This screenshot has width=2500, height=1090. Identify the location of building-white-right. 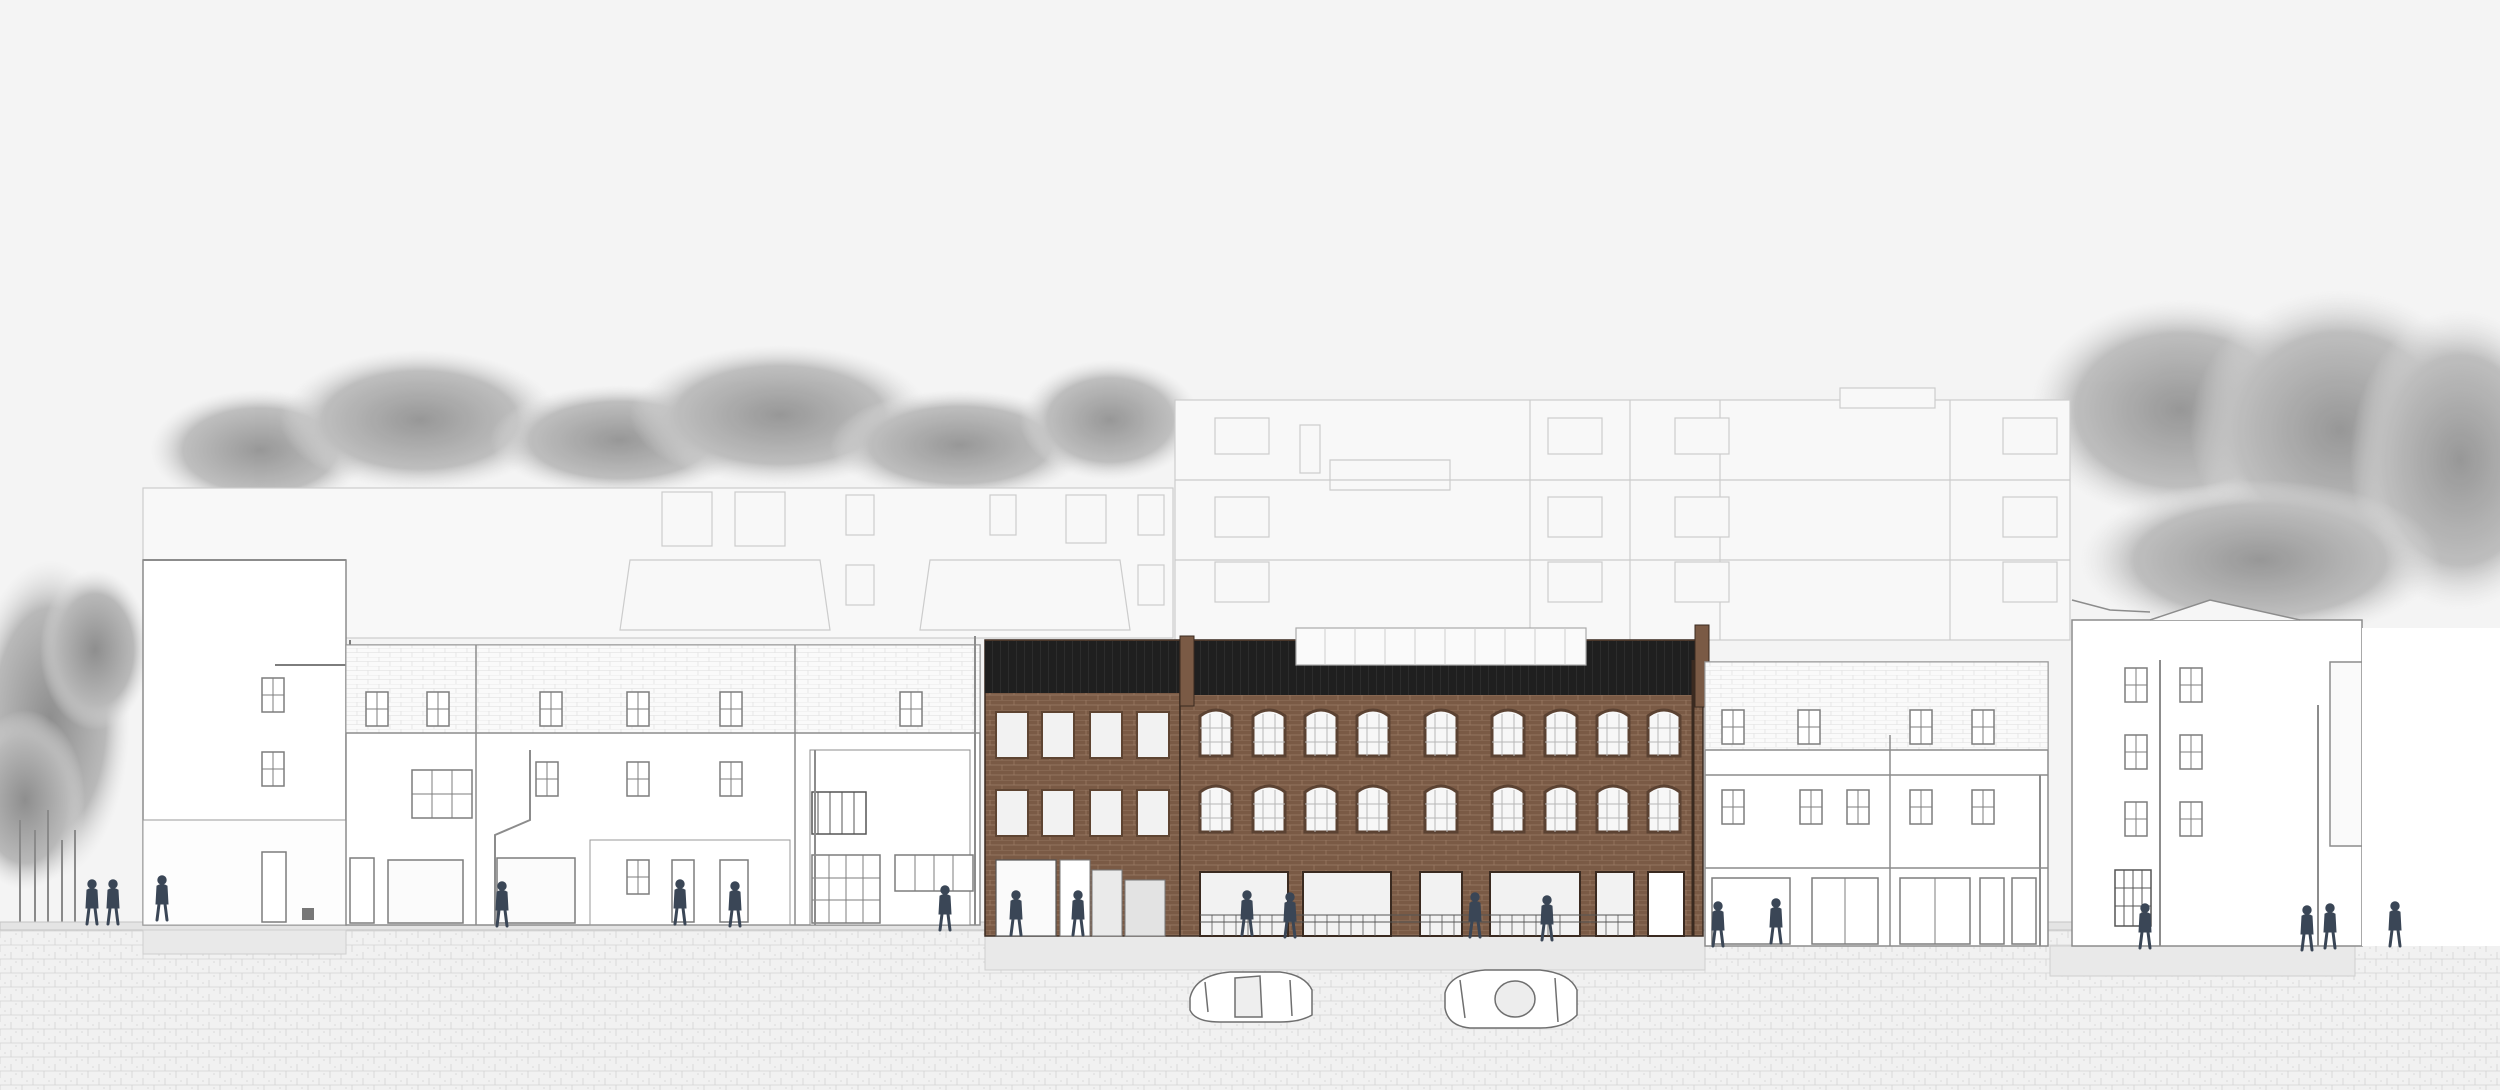
(1876, 804).